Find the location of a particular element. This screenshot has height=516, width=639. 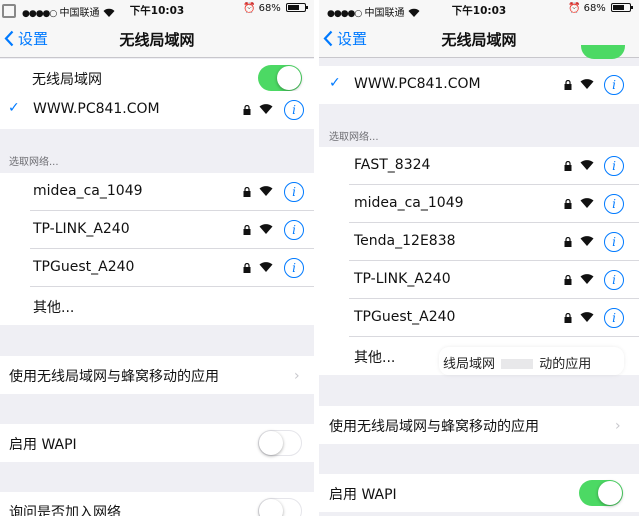

ask-join-toggle is located at coordinates (280, 507).